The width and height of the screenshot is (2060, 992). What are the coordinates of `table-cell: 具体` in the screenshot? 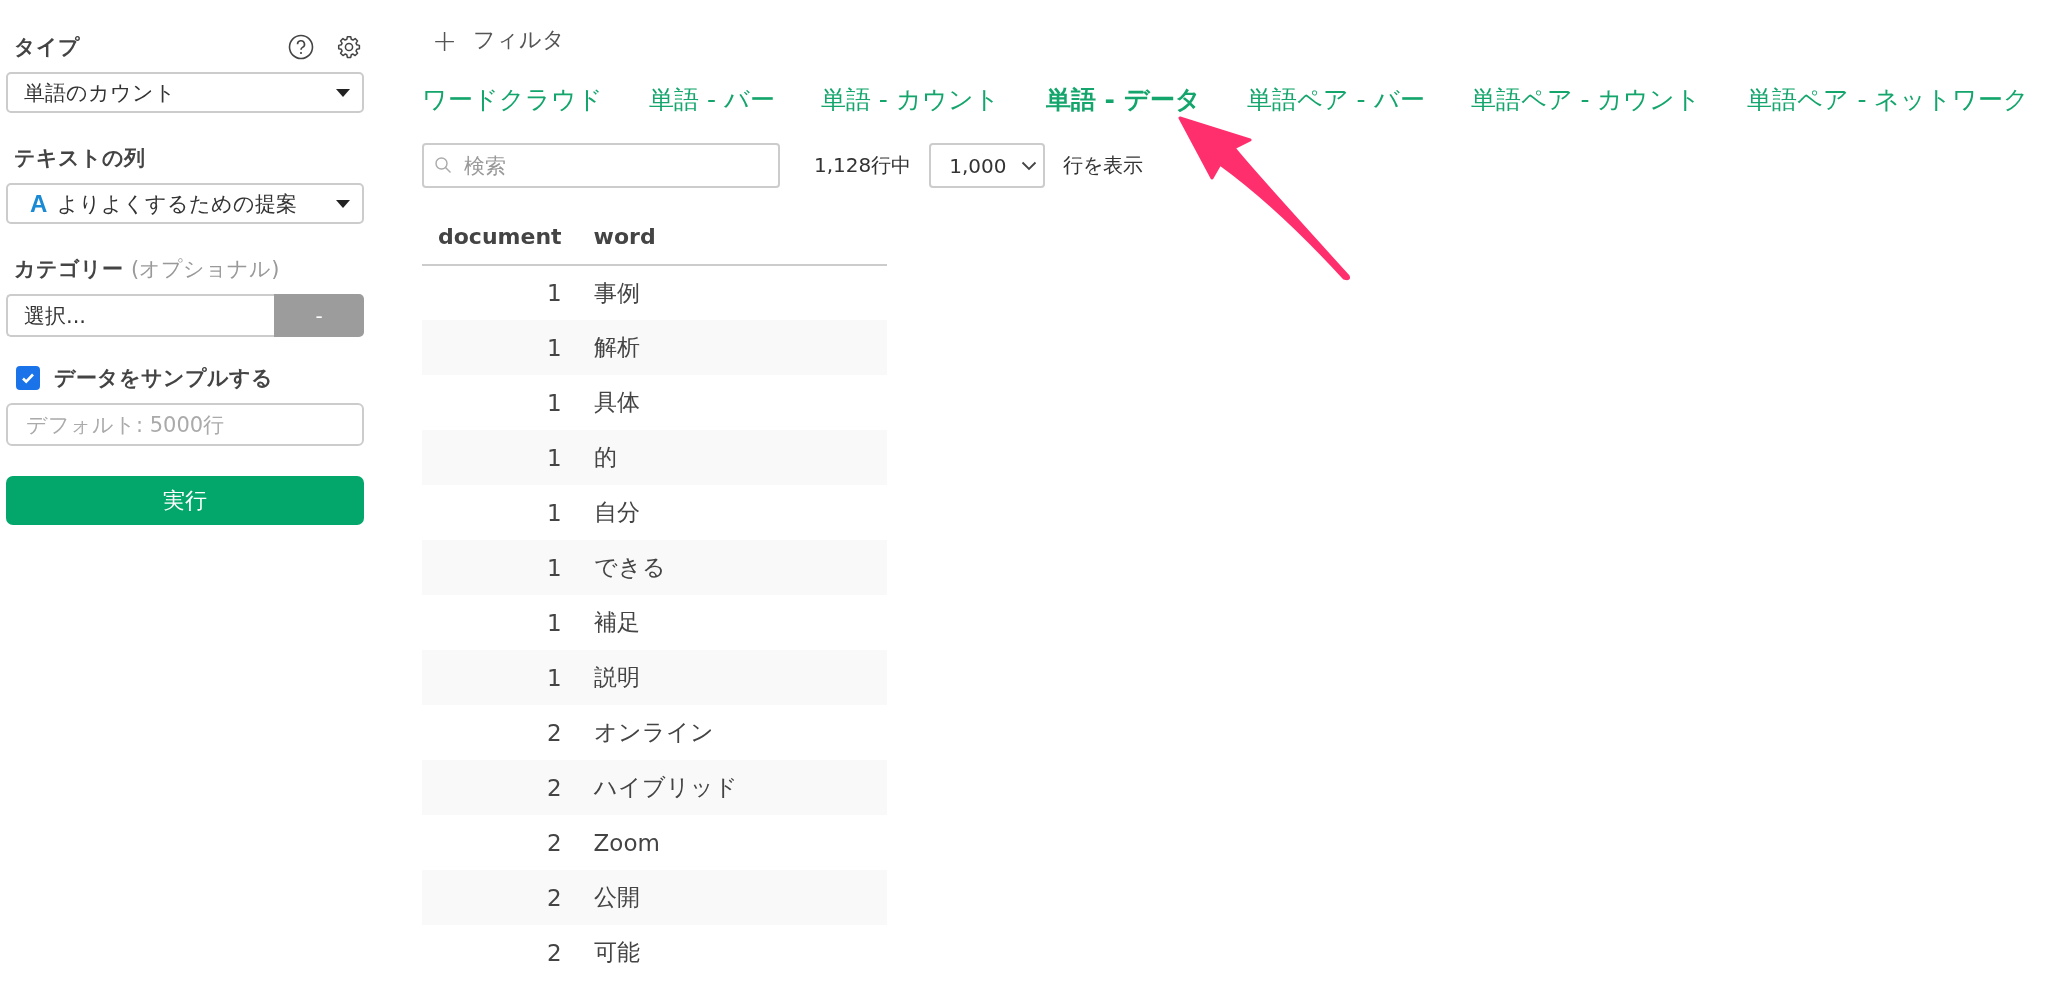 It's located at (732, 402).